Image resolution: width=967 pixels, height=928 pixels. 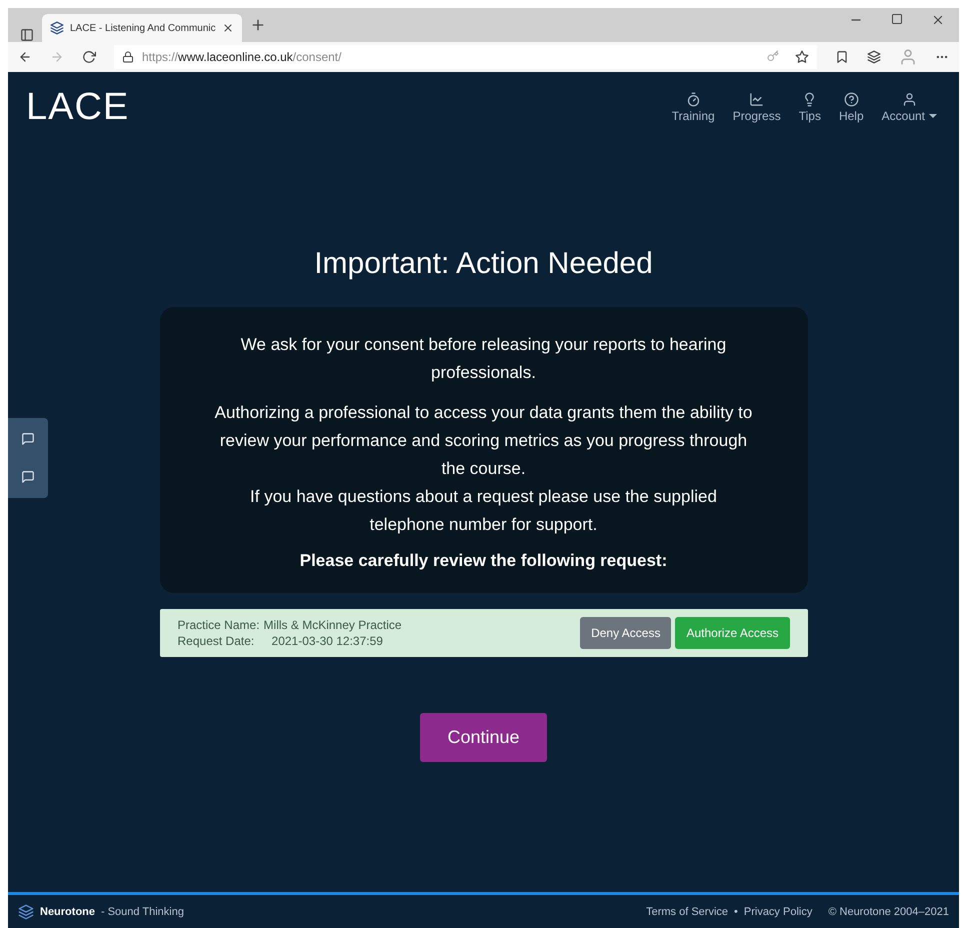 What do you see at coordinates (756, 116) in the screenshot?
I see `nav-label: Progress` at bounding box center [756, 116].